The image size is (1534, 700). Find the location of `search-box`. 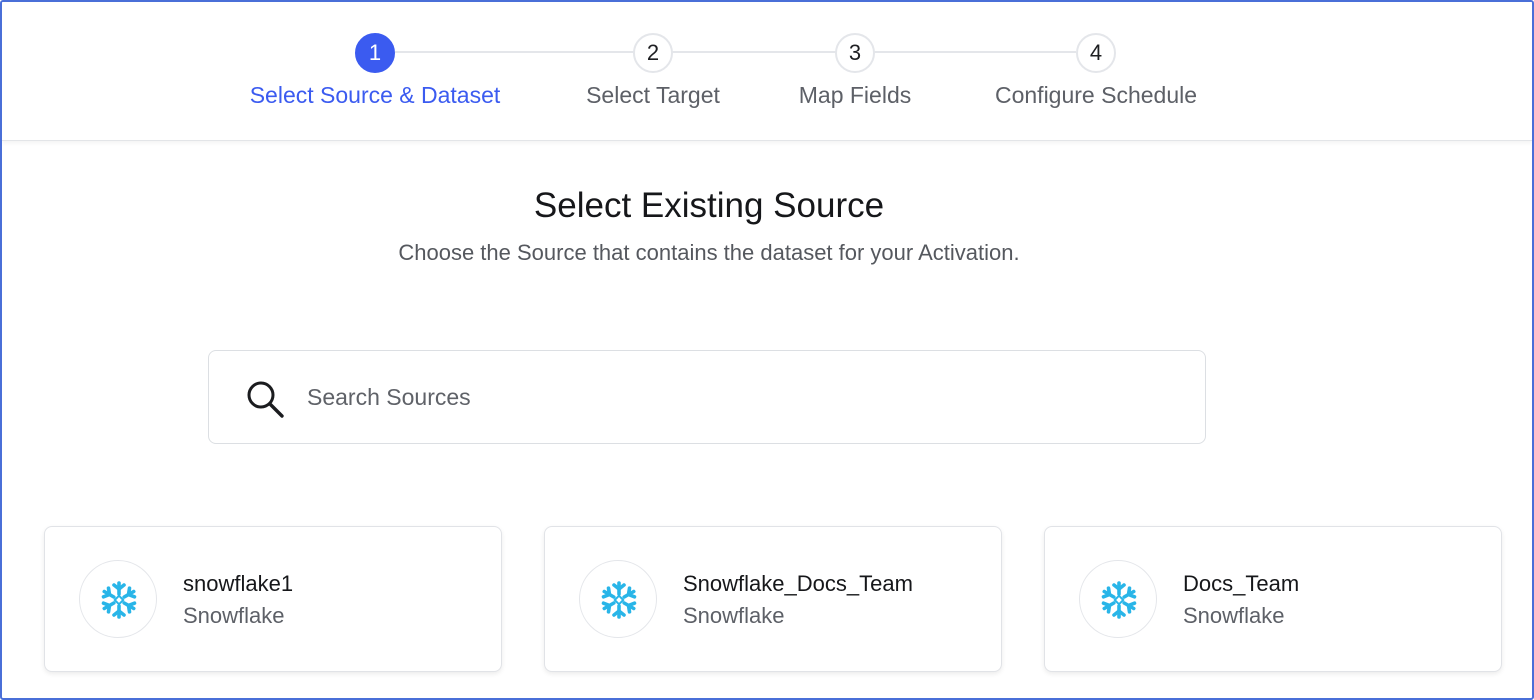

search-box is located at coordinates (707, 397).